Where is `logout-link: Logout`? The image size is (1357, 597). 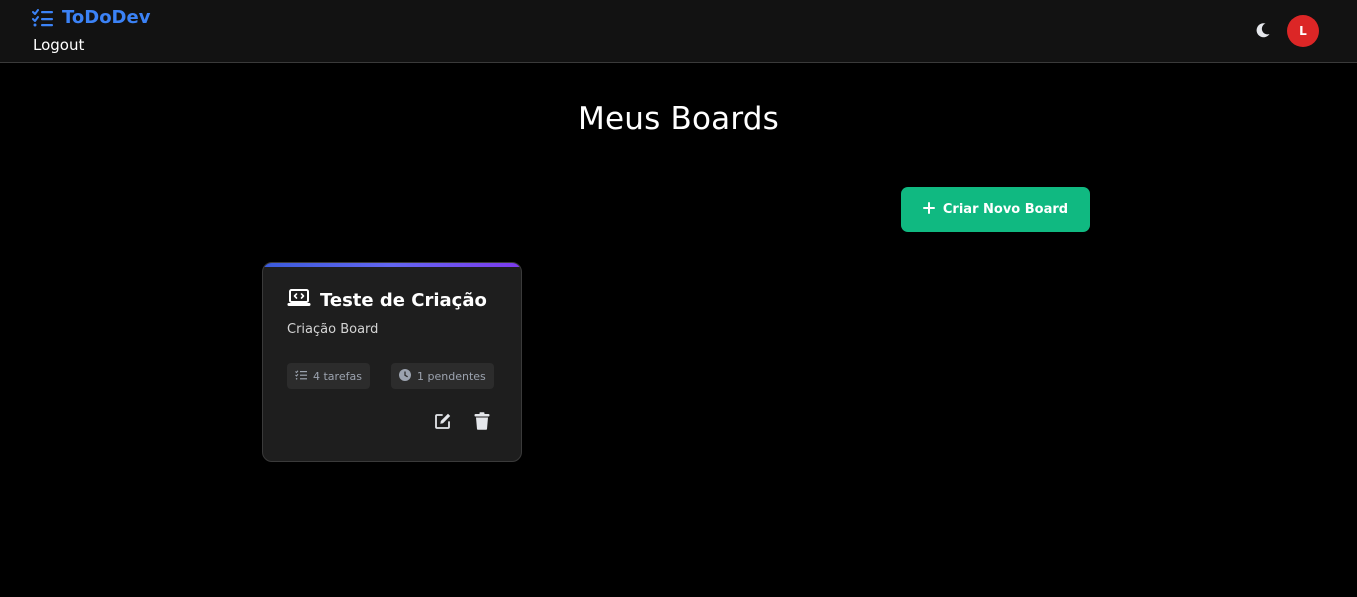
logout-link: Logout is located at coordinates (58, 45).